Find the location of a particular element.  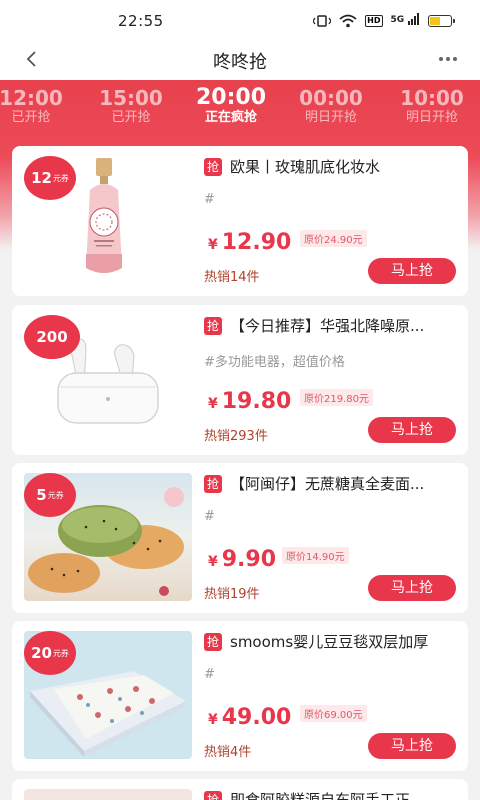

original-price: 原价219.80元 is located at coordinates (336, 397).